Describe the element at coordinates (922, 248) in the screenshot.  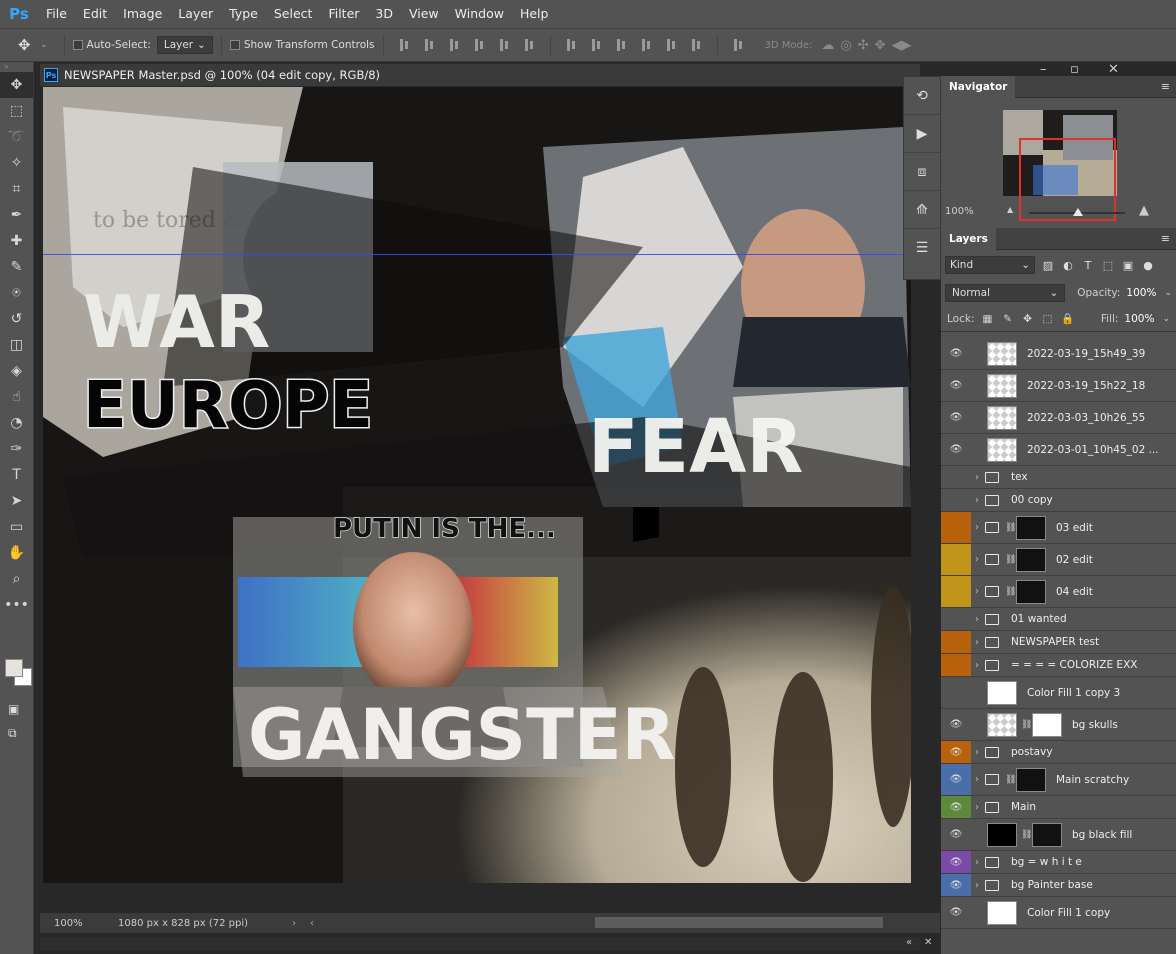
I see `properties-icon: ☰` at that location.